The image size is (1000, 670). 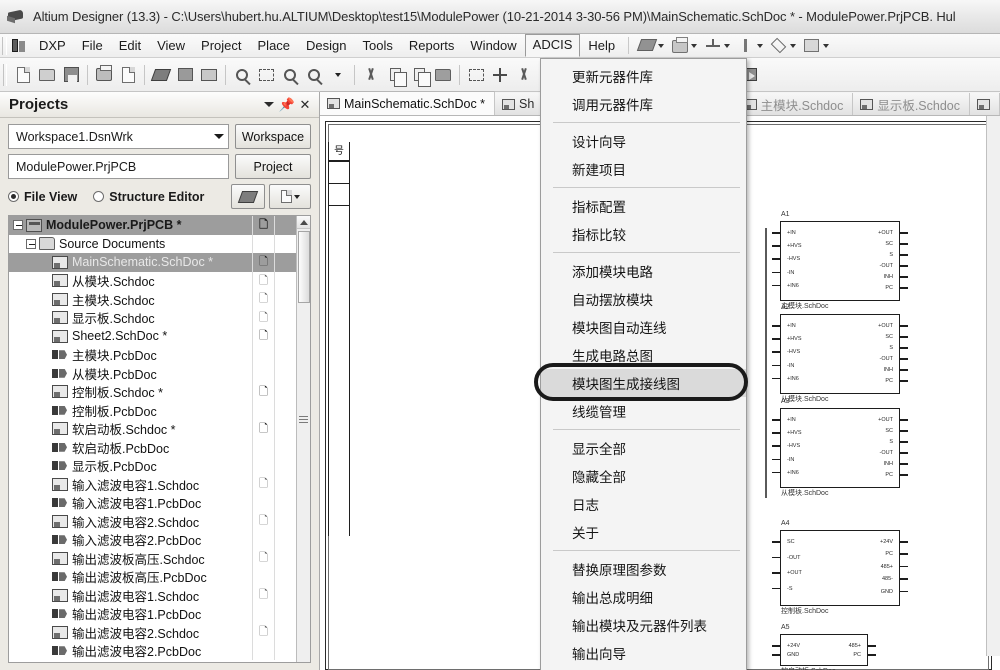 What do you see at coordinates (152, 613) in the screenshot?
I see `tree-item: 输出滤波电容1.PcbDoc` at bounding box center [152, 613].